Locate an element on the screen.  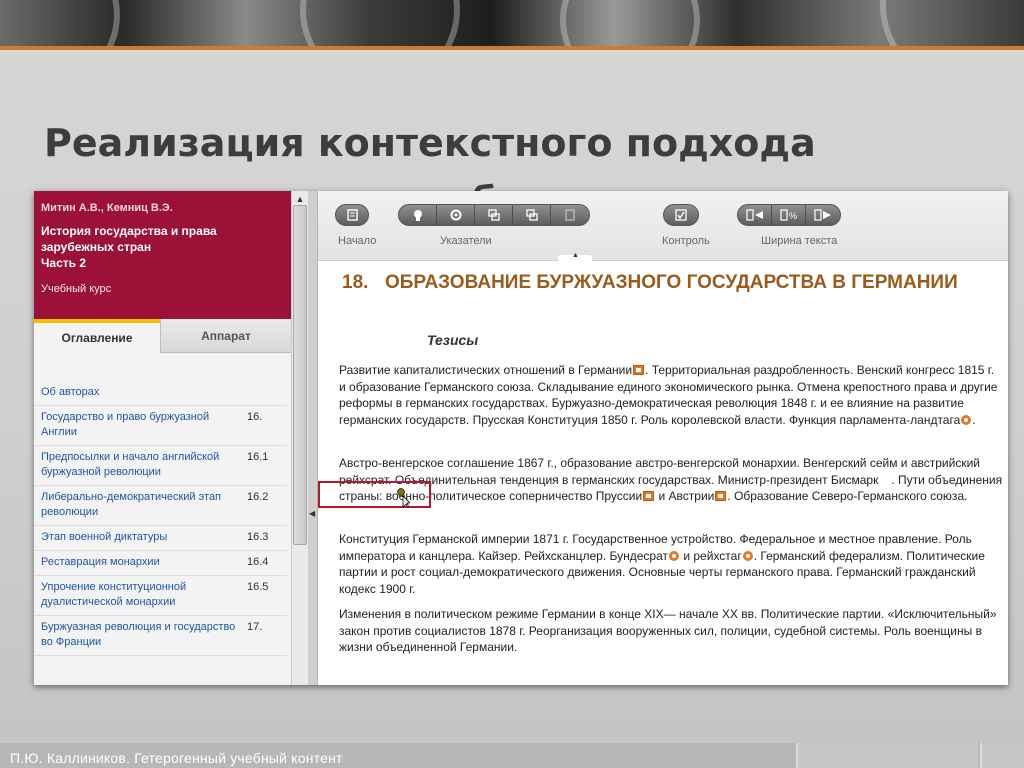
page-icon is located at coordinates (352, 215).